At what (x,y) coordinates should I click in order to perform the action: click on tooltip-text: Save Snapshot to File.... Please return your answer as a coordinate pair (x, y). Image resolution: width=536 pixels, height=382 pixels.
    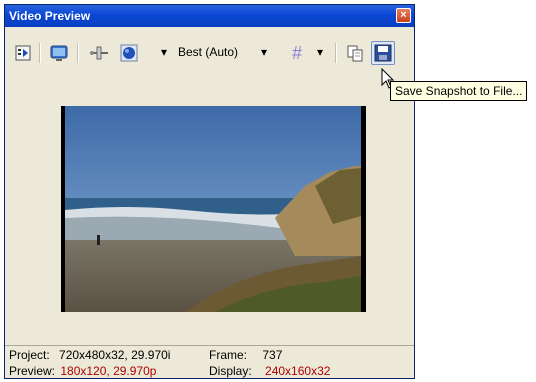
    Looking at the image, I should click on (459, 91).